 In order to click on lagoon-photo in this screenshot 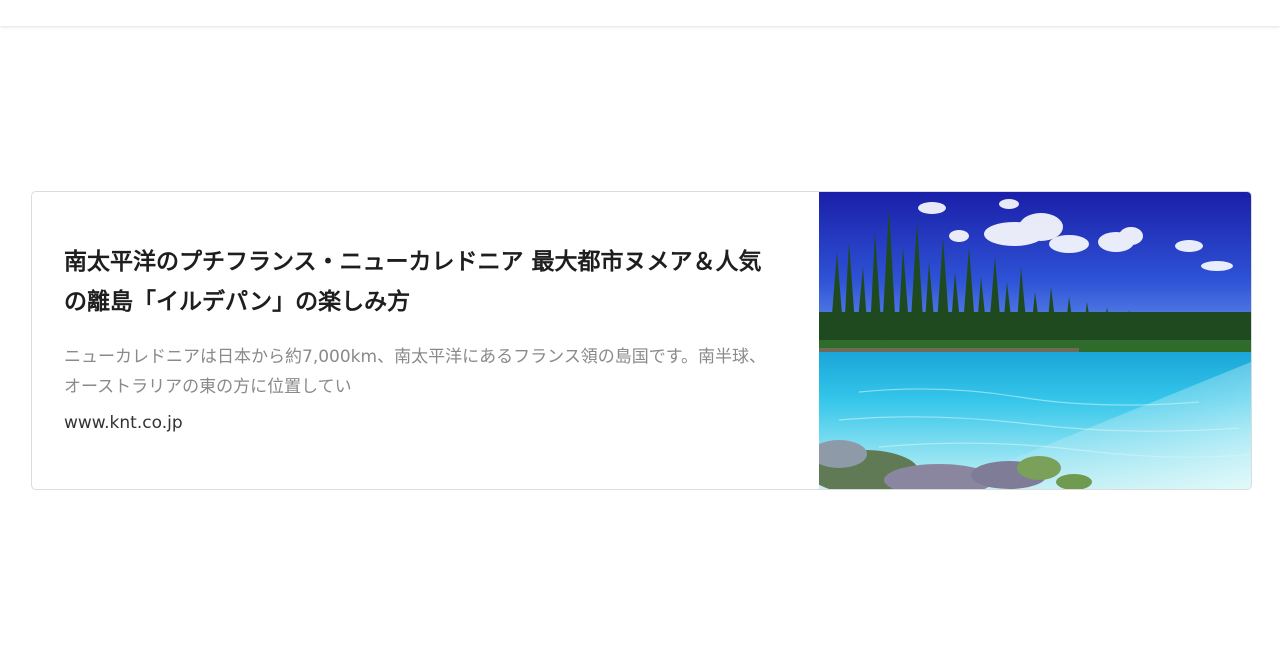, I will do `click(1035, 340)`.